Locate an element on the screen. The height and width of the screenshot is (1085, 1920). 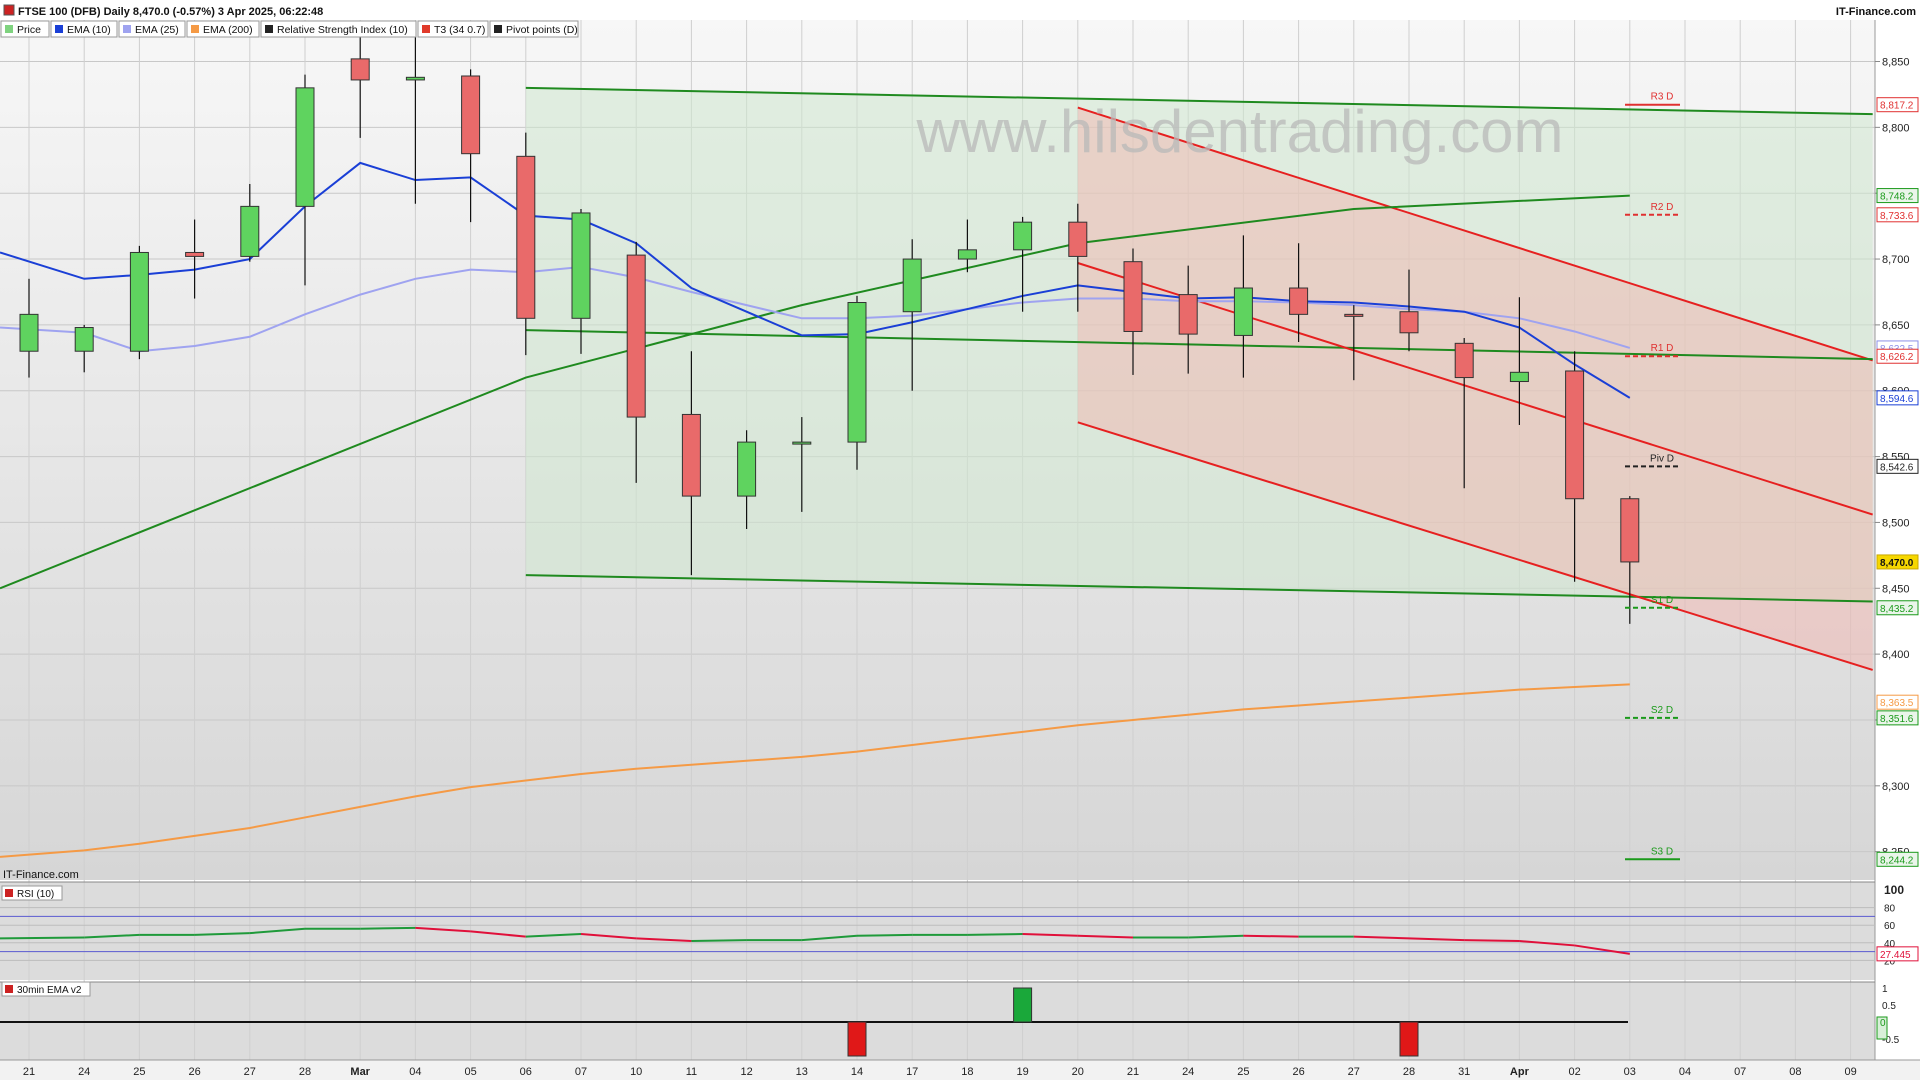
x-tick-label: 27 is located at coordinates (1354, 1072).